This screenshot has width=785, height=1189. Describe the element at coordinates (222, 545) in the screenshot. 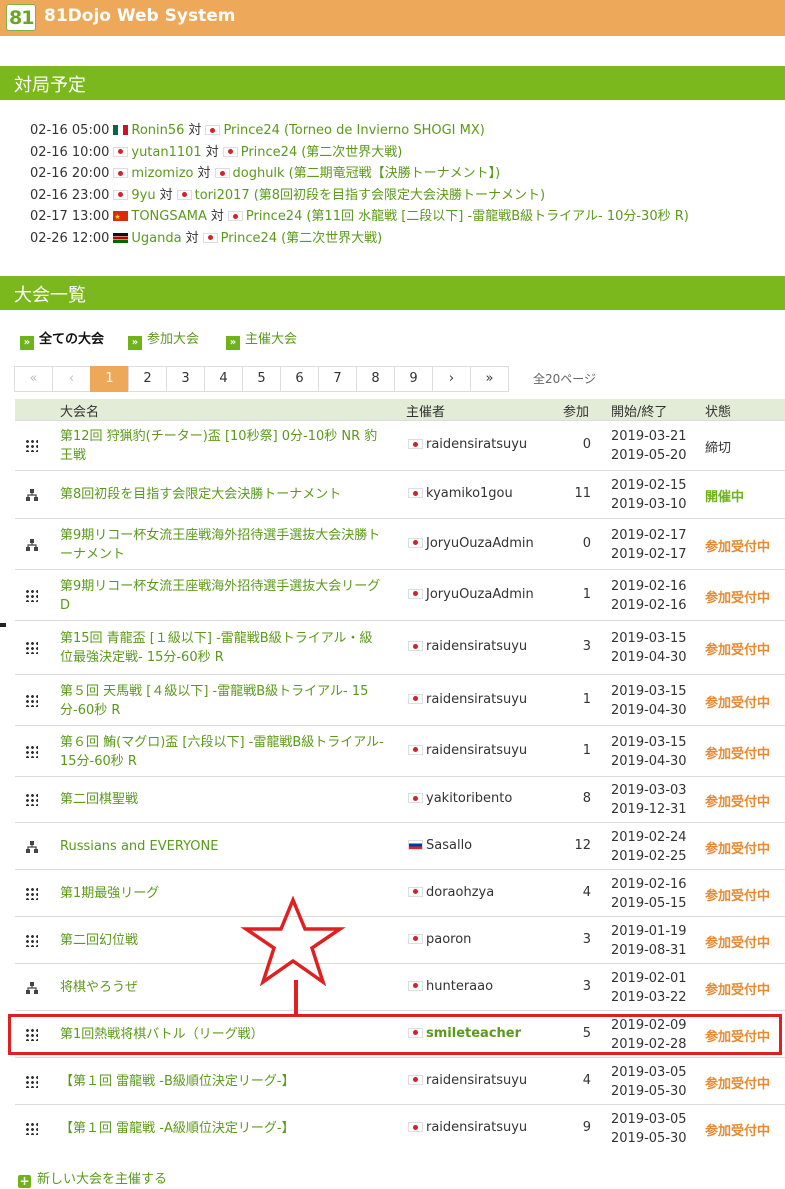

I see `tournament-name-link: 第9期リコー杯女流王座戦海外招待選手選抜大会決勝トーナメント` at that location.